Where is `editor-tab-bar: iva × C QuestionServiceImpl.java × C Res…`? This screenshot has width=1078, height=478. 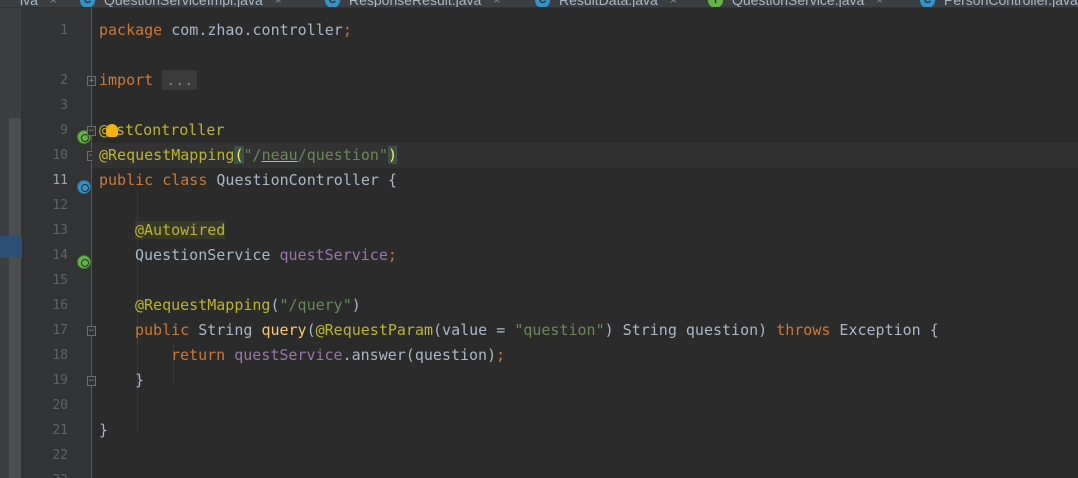
editor-tab-bar: iva × C QuestionServiceImpl.java × C Res… is located at coordinates (539, 4).